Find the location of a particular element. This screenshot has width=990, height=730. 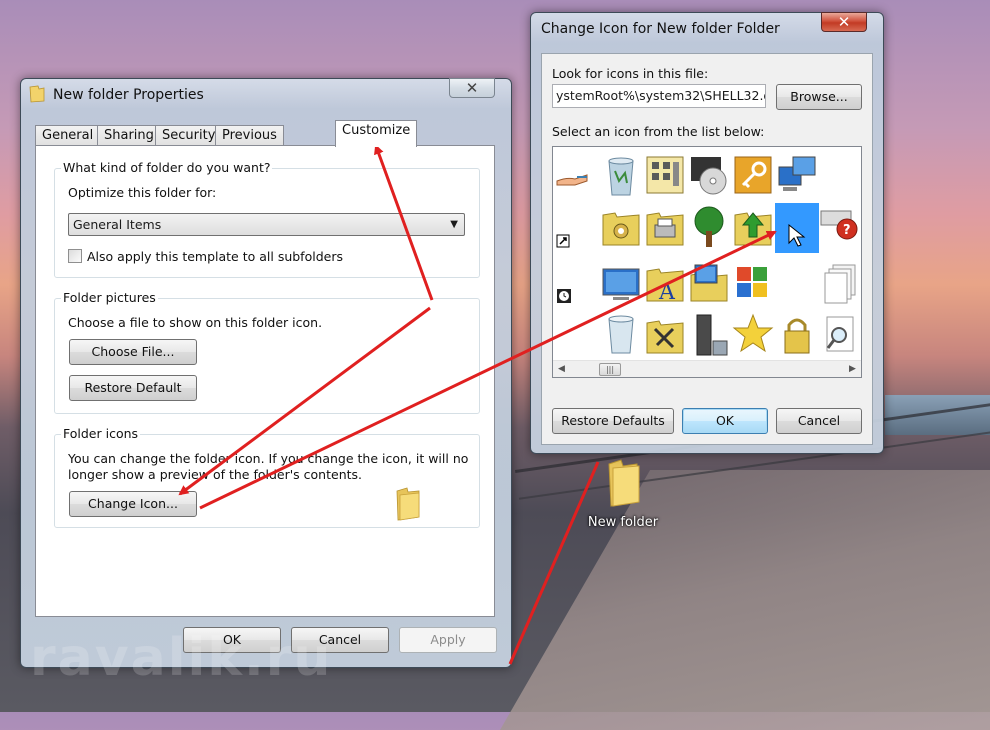

optimize-dropdown: General Items ▼ is located at coordinates (266, 224).